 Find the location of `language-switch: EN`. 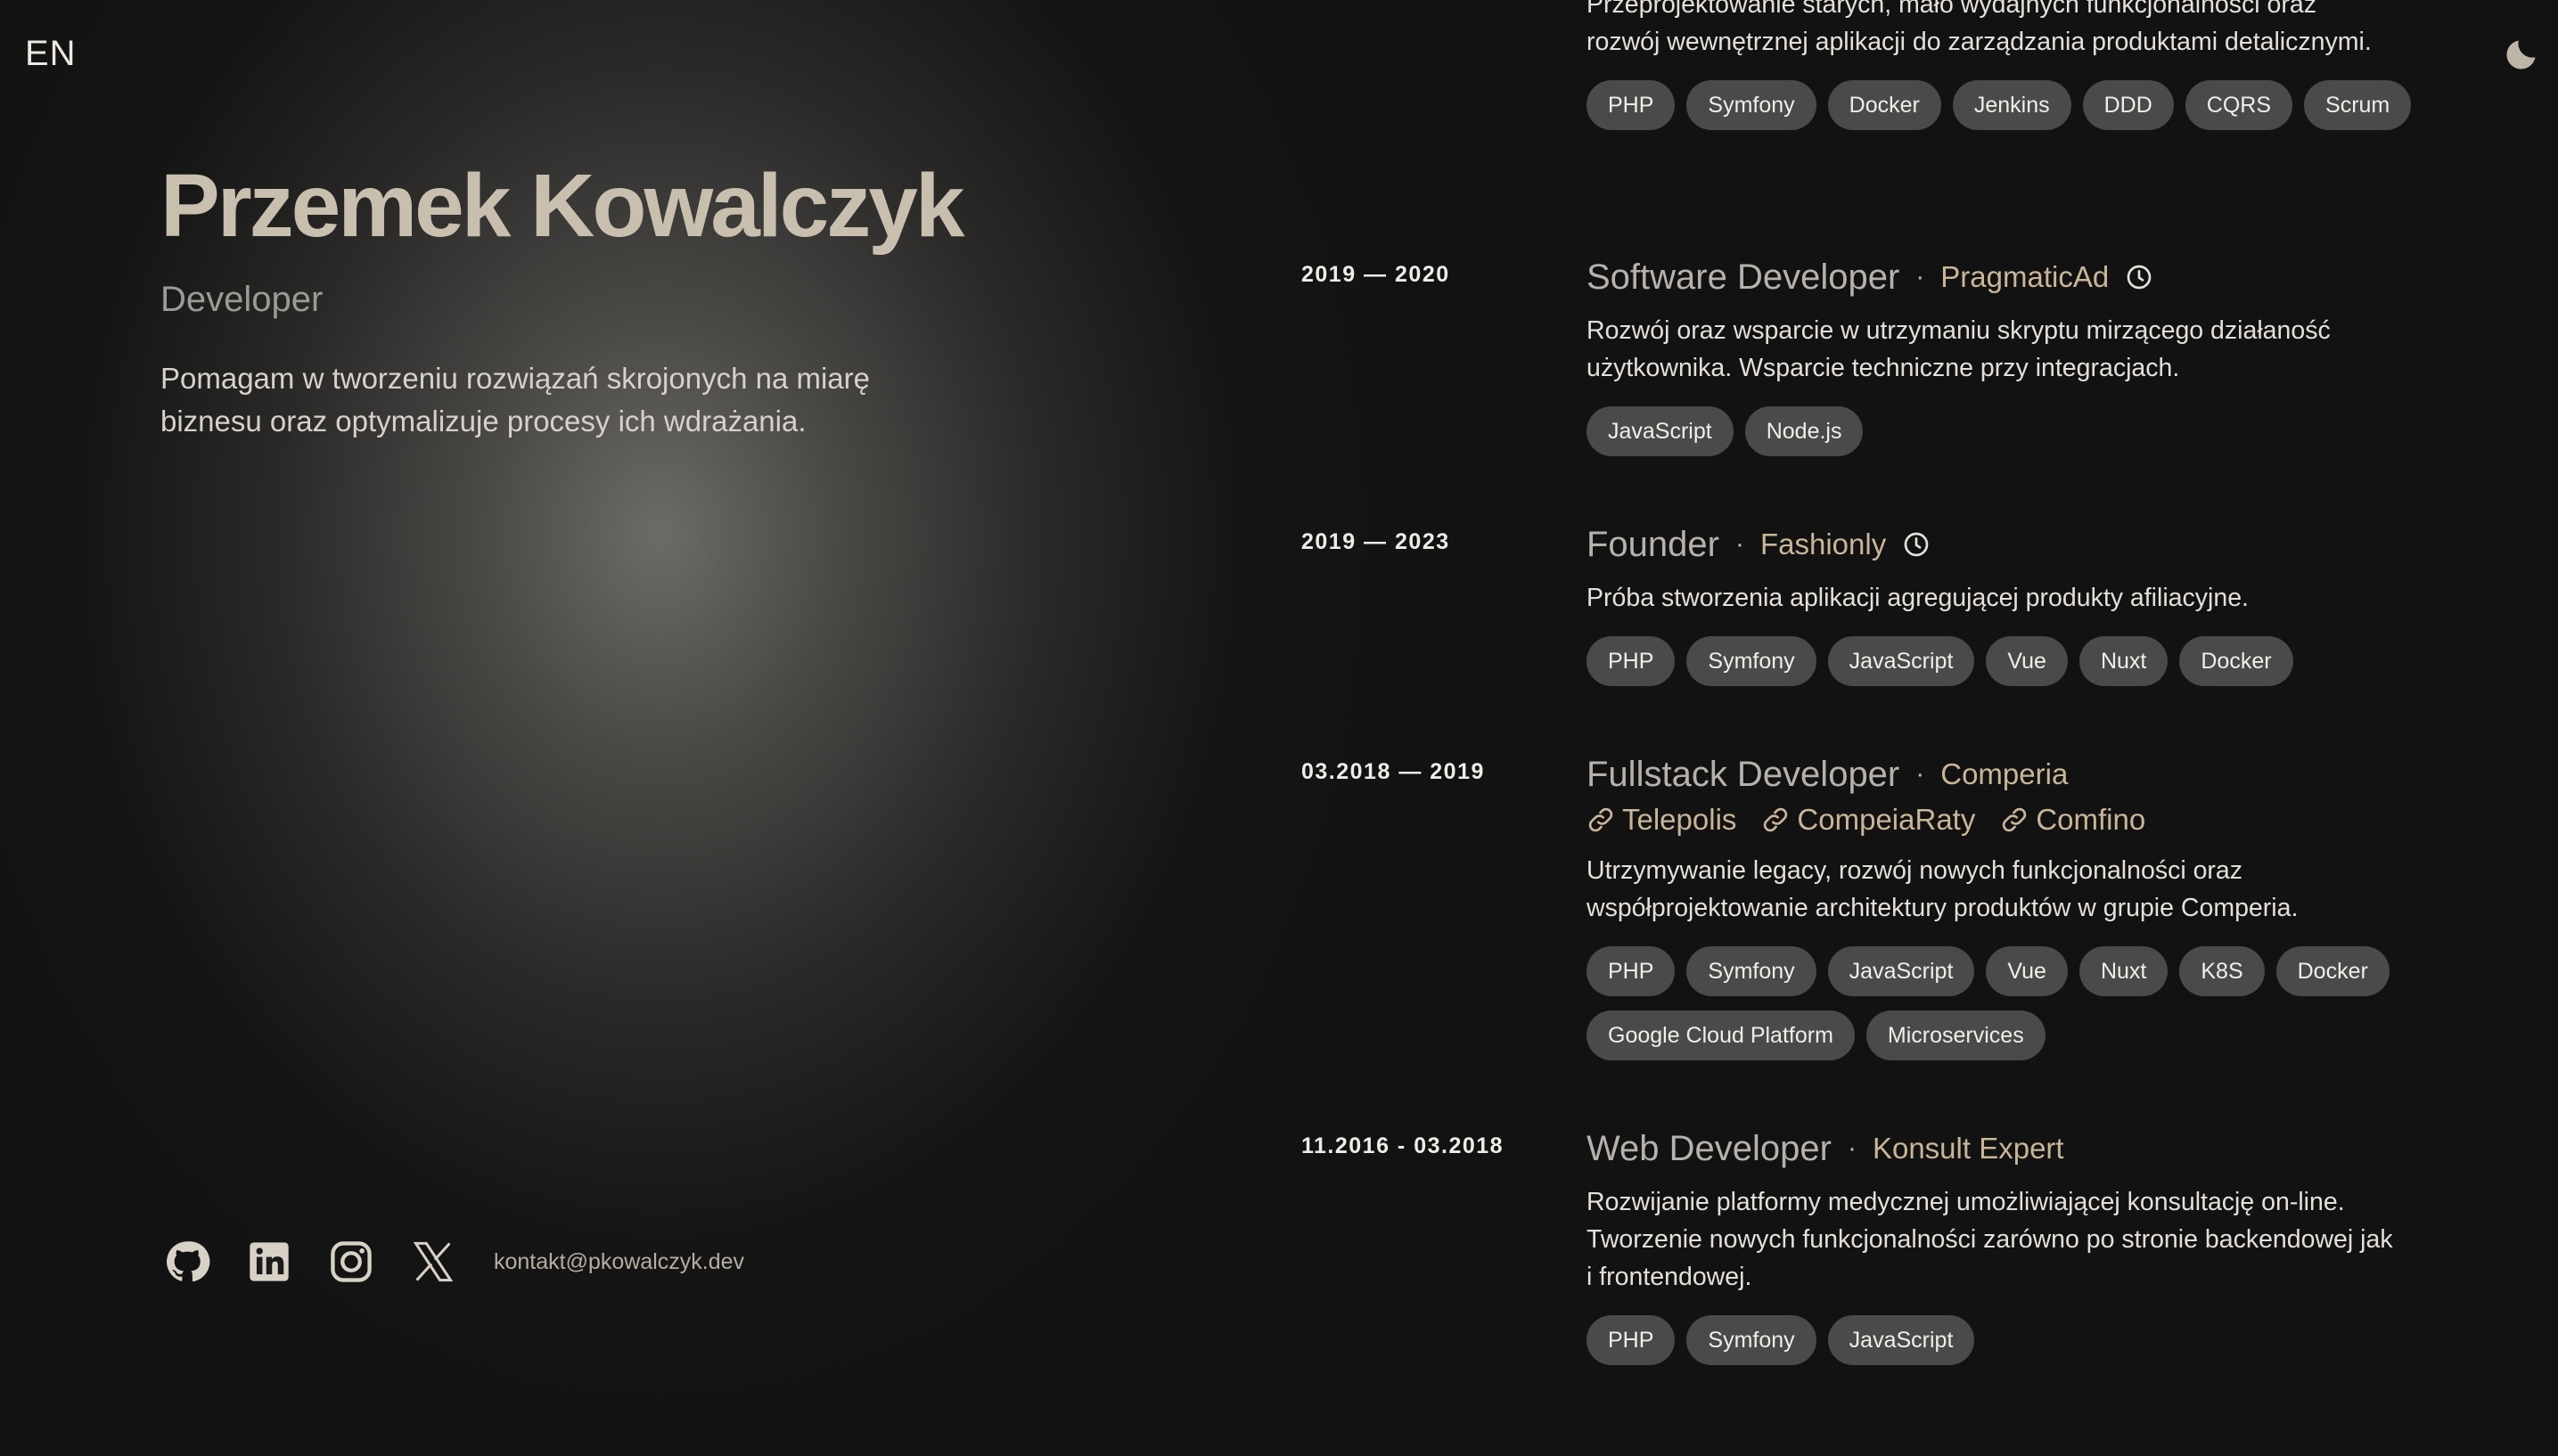

language-switch: EN is located at coordinates (51, 54).